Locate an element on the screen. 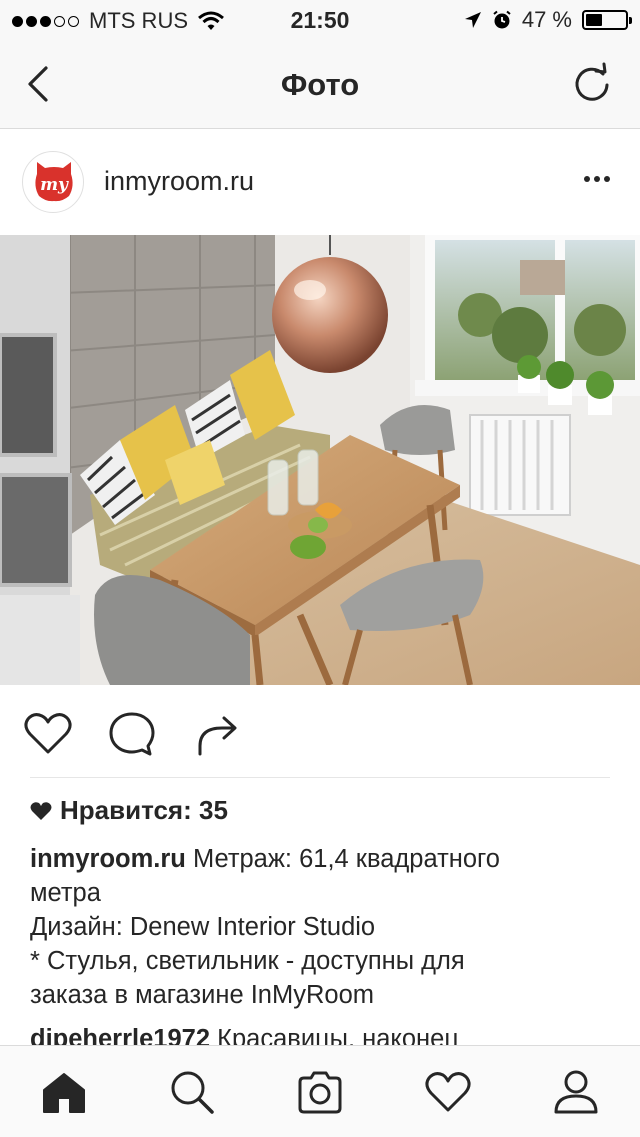 The width and height of the screenshot is (640, 1137). status-bar: MTS RUS 21:50 47 % is located at coordinates (320, 20).